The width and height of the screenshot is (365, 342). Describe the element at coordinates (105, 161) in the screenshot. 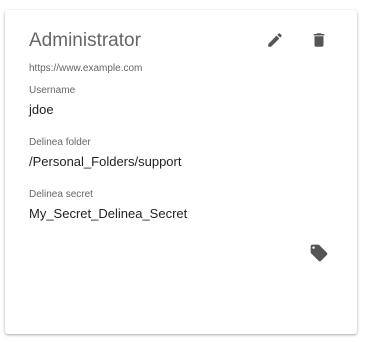

I see `delinea-folder-value: /Personal_Folders/support` at that location.